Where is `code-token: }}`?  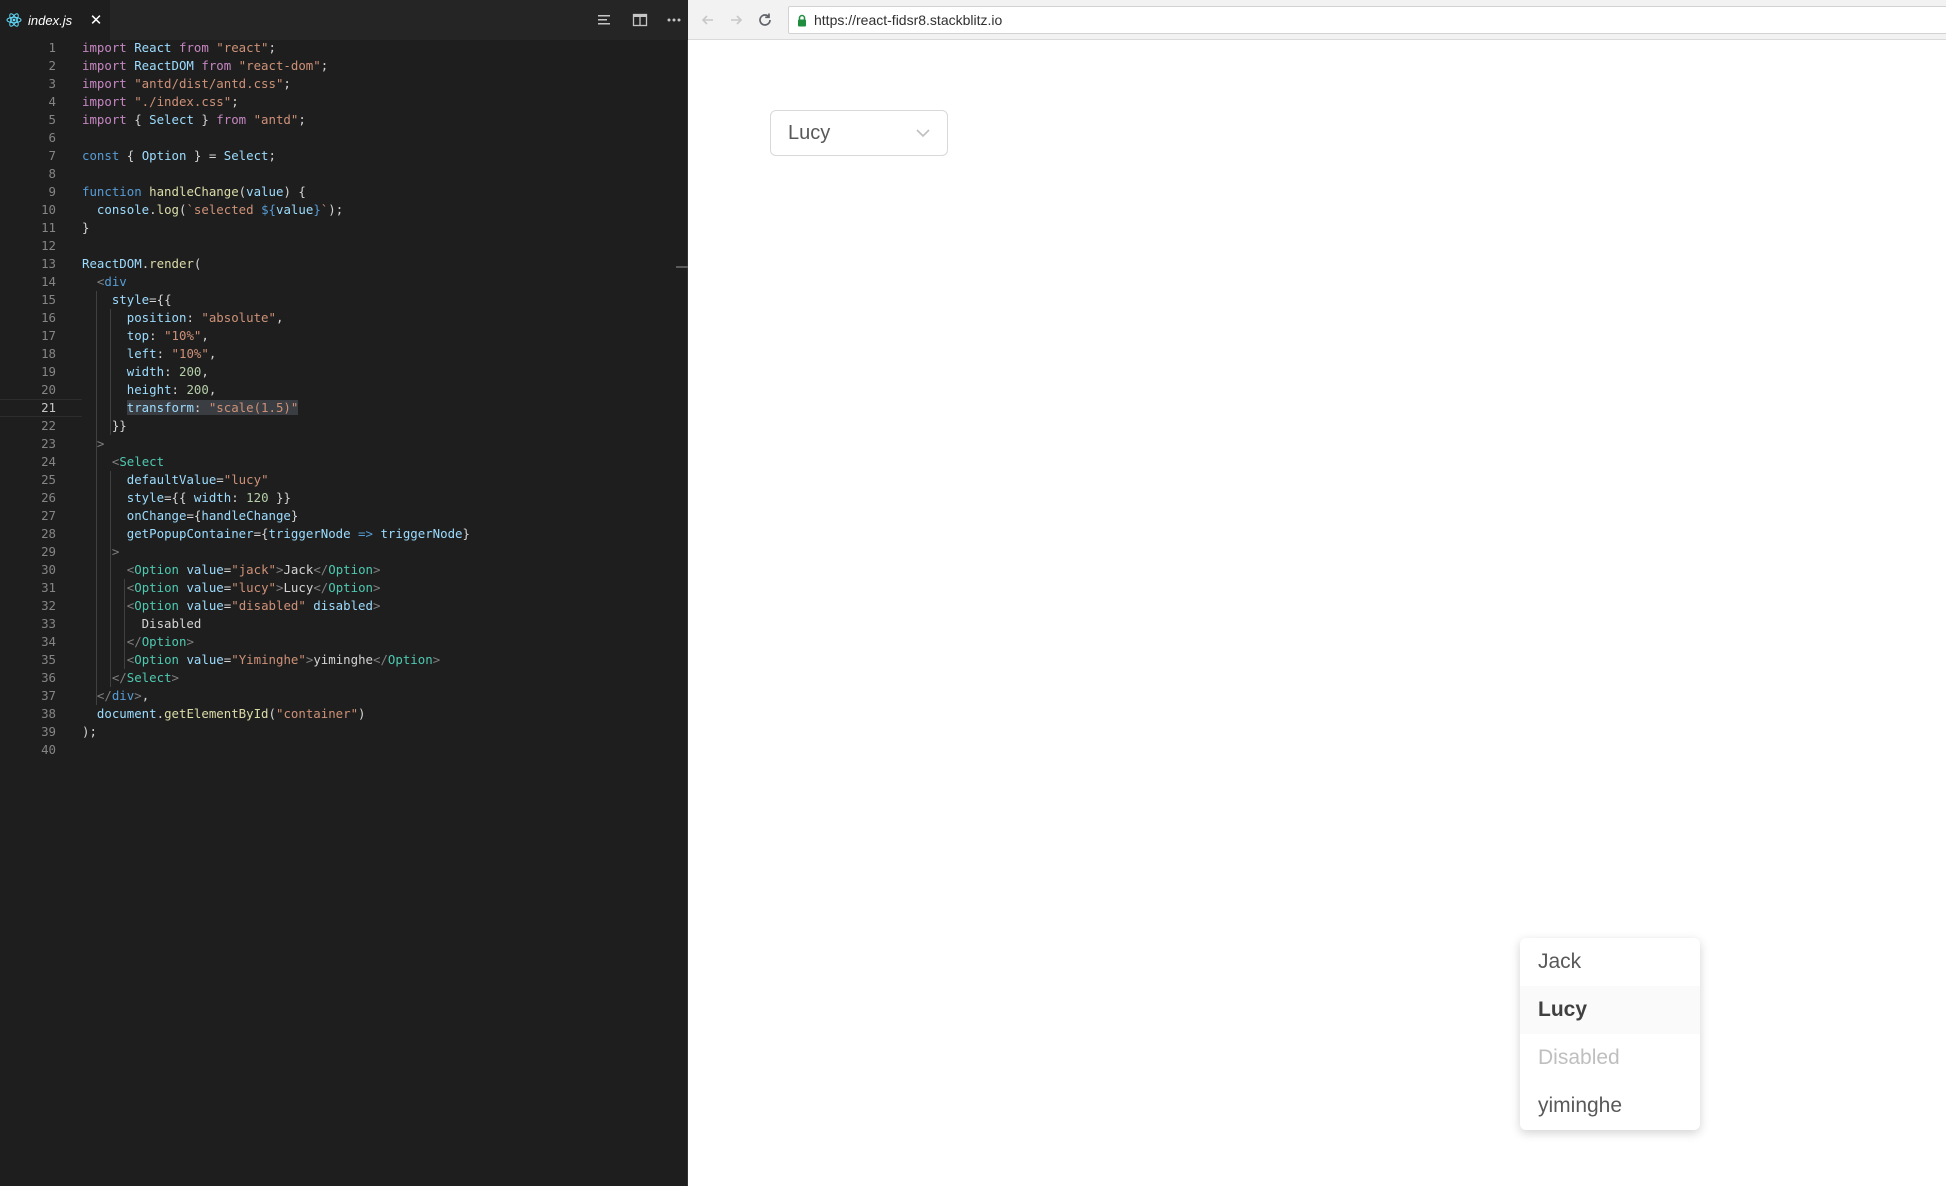 code-token: }} is located at coordinates (279, 497).